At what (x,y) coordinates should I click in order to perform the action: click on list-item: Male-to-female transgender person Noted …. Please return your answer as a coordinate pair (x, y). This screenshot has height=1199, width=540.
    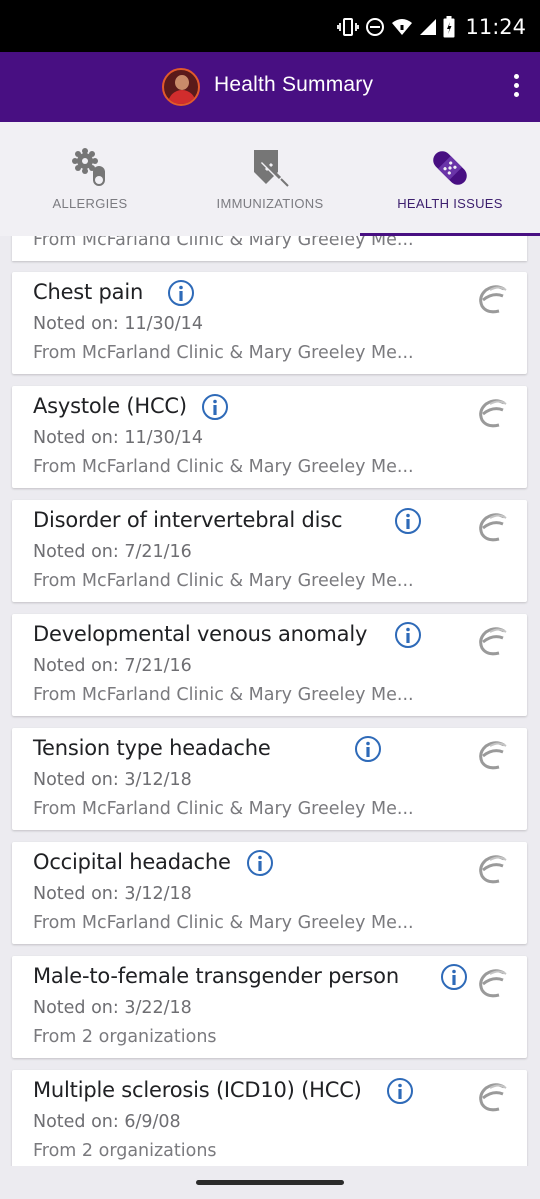
    Looking at the image, I should click on (269, 1007).